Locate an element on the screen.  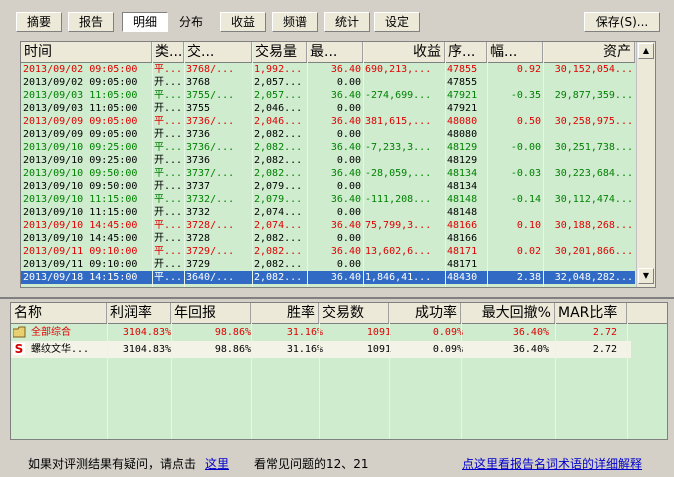
col-header-time: 时间 is located at coordinates (86, 52).